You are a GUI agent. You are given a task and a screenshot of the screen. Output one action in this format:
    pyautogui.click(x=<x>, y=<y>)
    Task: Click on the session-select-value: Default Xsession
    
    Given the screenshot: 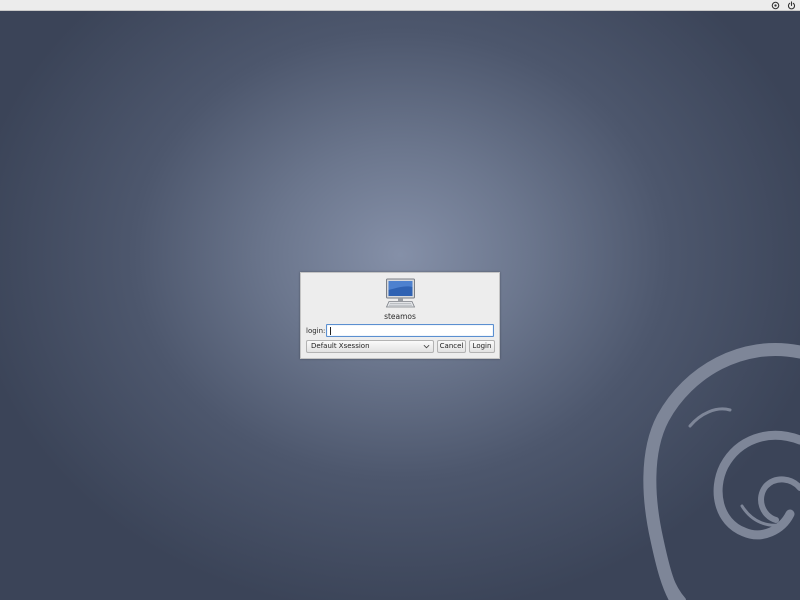 What is the action you would take?
    pyautogui.click(x=340, y=346)
    